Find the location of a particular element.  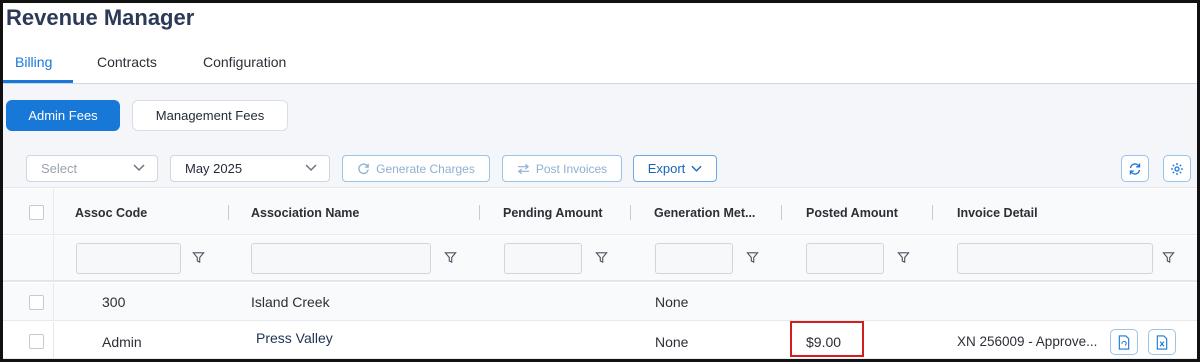

refresh-button is located at coordinates (1135, 168).